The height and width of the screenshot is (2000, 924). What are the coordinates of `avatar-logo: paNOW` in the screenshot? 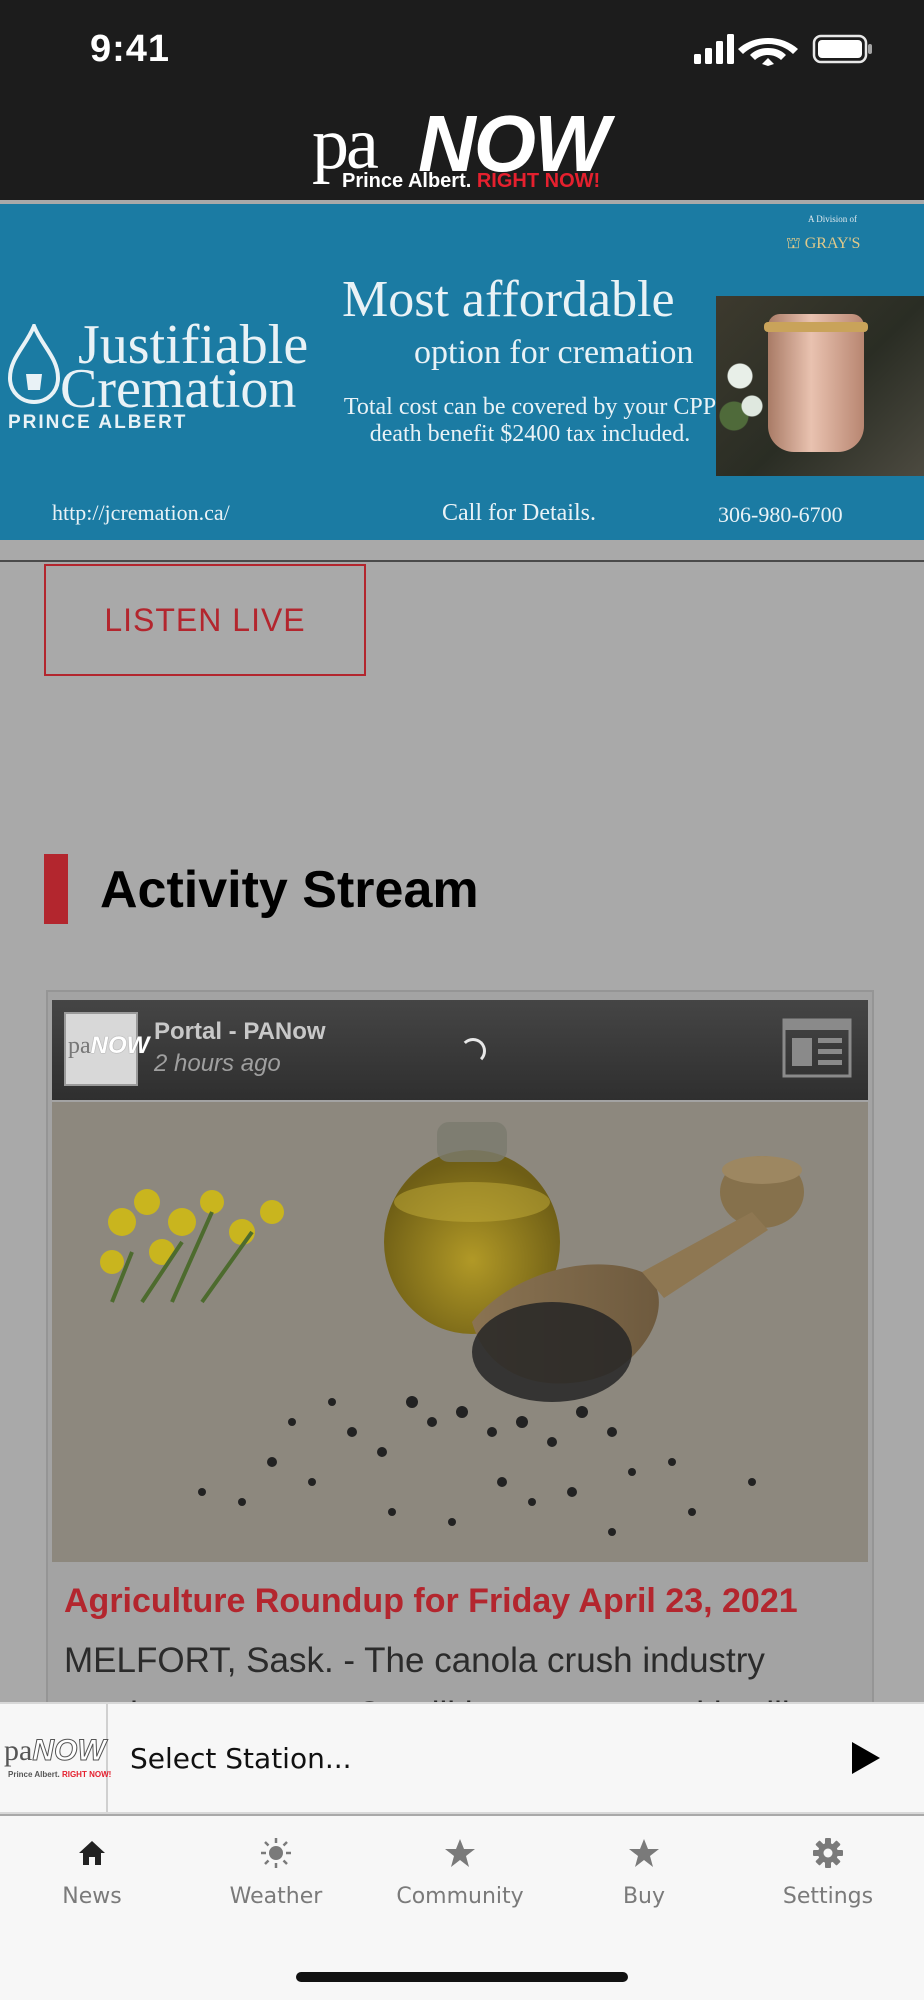 It's located at (108, 1046).